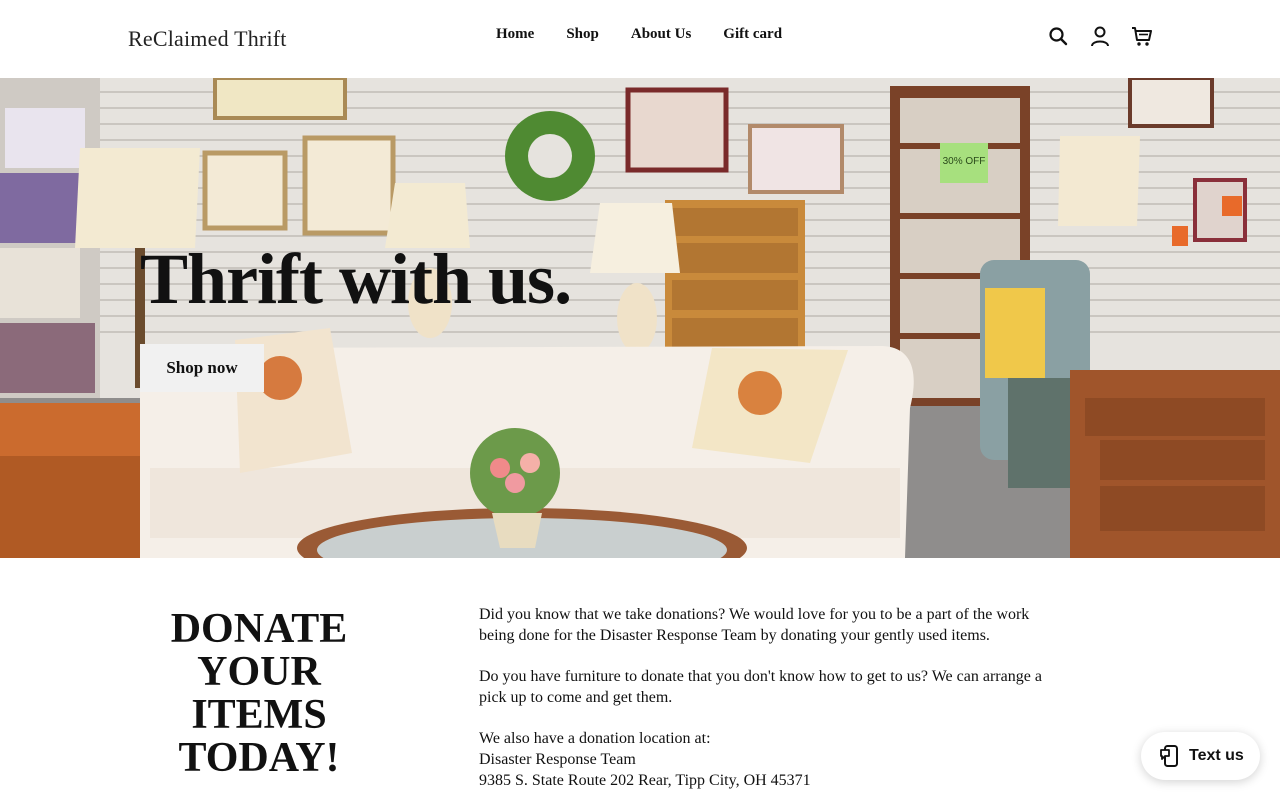 The image size is (1280, 800). Describe the element at coordinates (207, 39) in the screenshot. I see `brand-logo: ReClaimed Thrift` at that location.